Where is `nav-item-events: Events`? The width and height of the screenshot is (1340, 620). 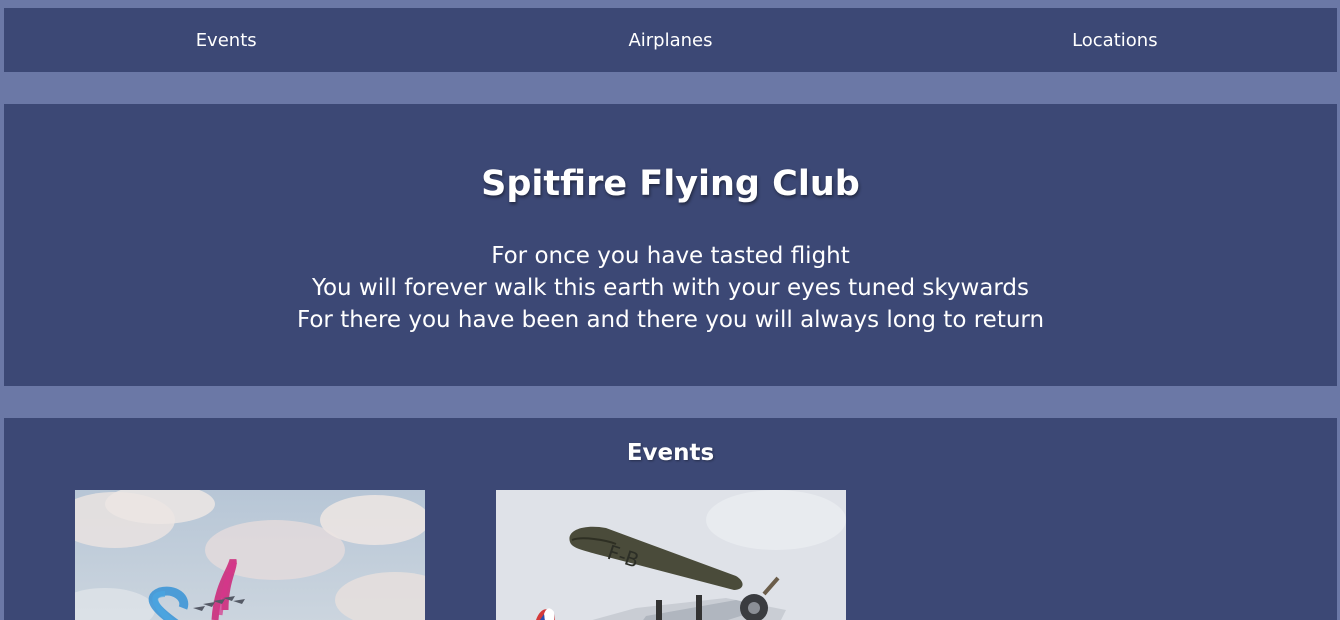 nav-item-events: Events is located at coordinates (226, 40).